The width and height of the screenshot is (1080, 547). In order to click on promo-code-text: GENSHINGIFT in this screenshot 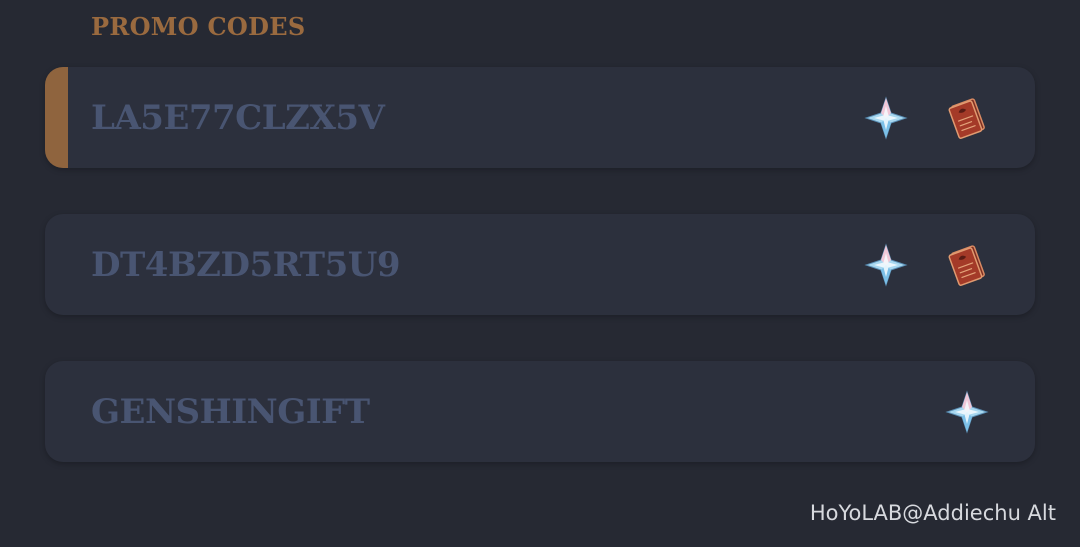, I will do `click(230, 411)`.